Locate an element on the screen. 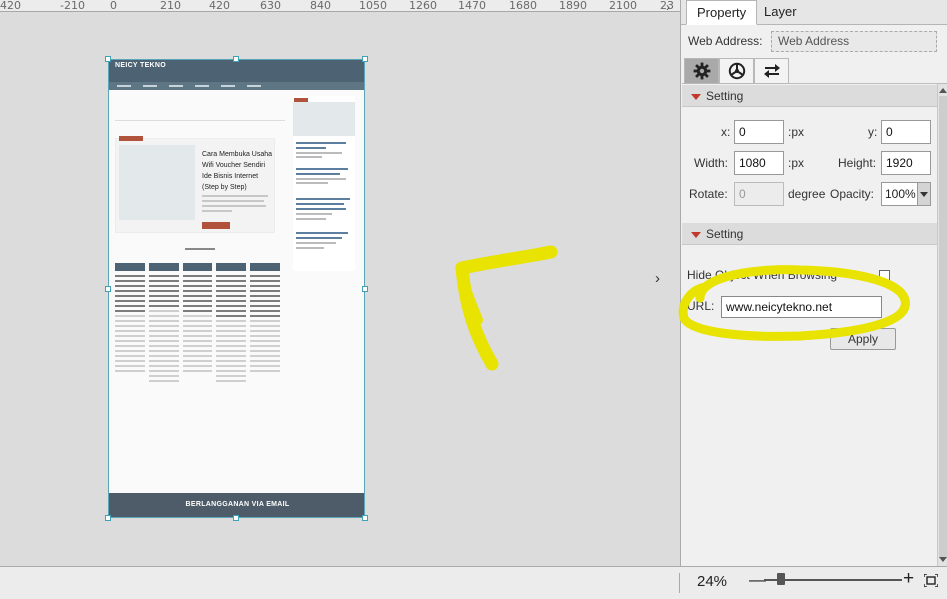 This screenshot has height=599, width=947. width-field: 1080 is located at coordinates (759, 163).